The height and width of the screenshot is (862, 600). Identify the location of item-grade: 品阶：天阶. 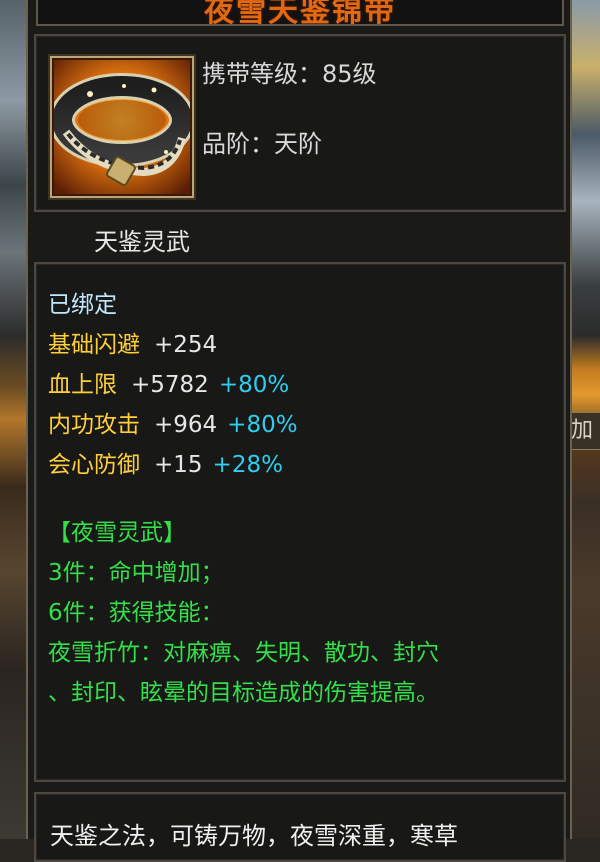
(262, 144).